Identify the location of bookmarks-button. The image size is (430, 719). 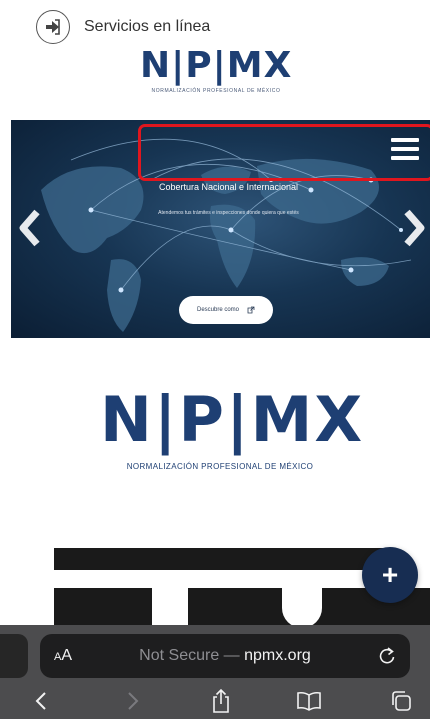
(309, 701).